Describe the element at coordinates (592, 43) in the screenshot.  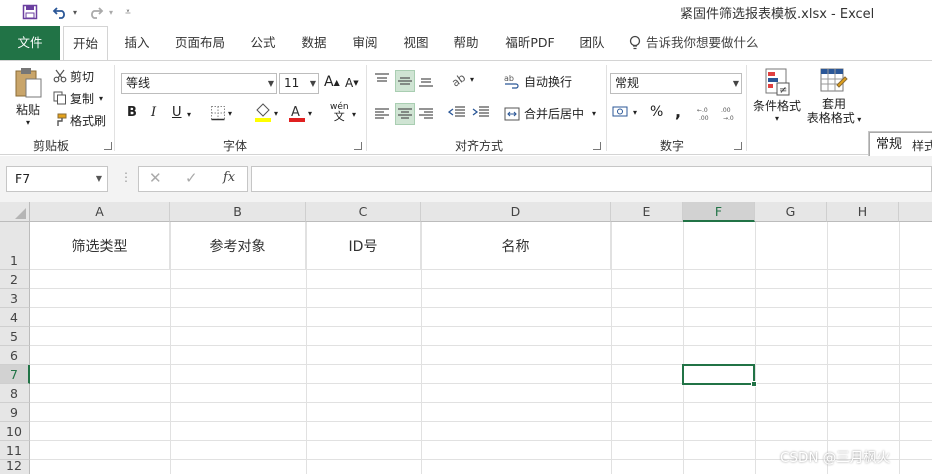
I see `tab-team: 团队` at that location.